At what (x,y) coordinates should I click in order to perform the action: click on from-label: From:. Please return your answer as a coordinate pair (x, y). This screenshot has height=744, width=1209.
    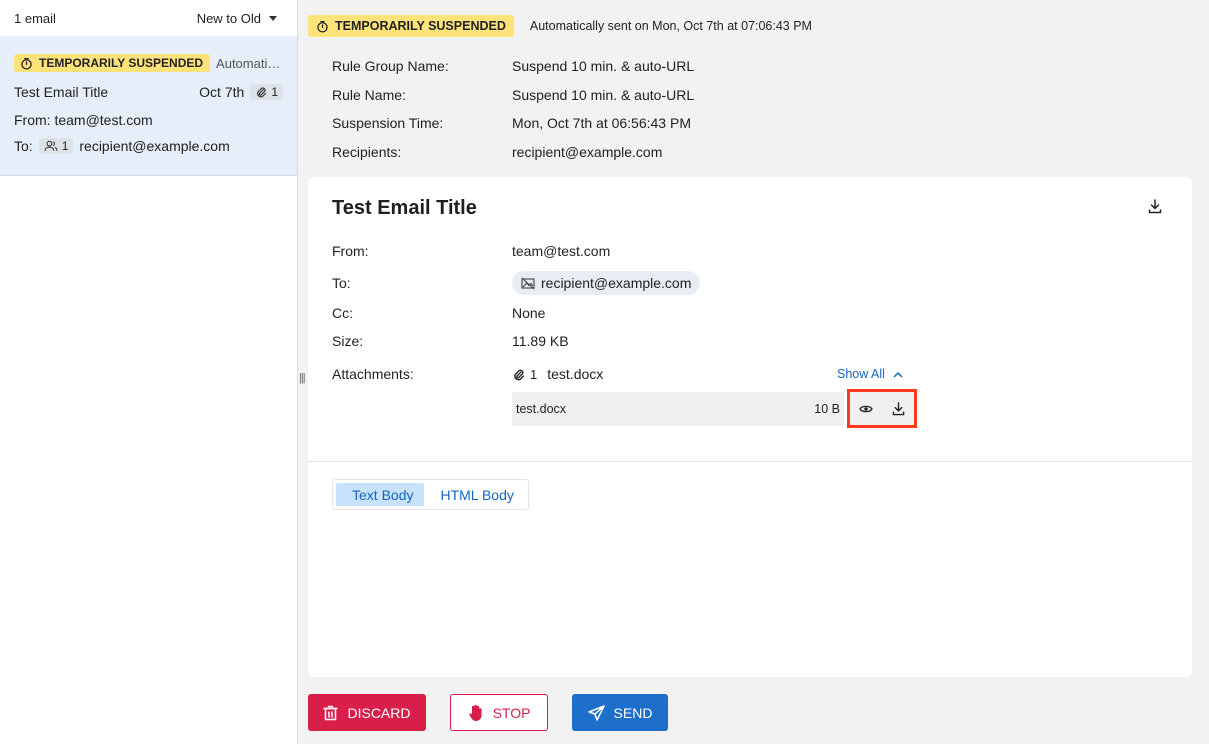
    Looking at the image, I should click on (350, 251).